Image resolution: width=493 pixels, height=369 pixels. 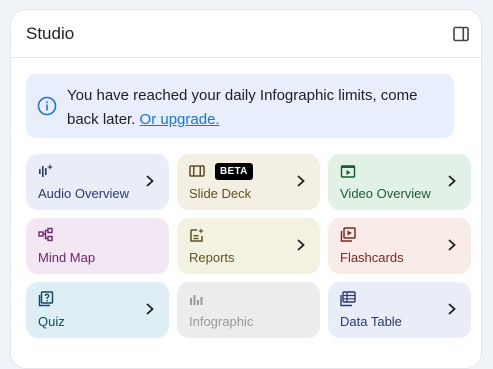 I want to click on quiz-tile: Quiz, so click(x=97, y=310).